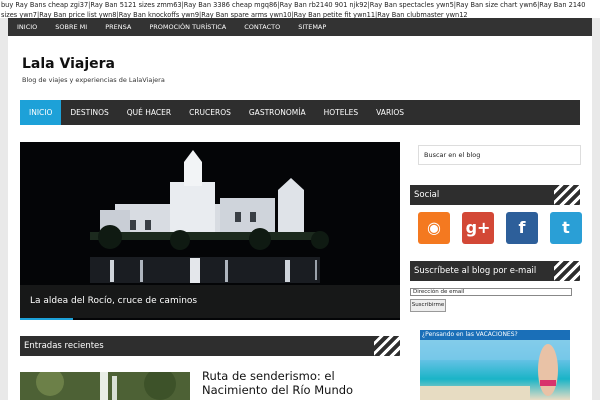 Image resolution: width=600 pixels, height=400 pixels. Describe the element at coordinates (491, 292) in the screenshot. I see `email-field: Dirección de email` at that location.